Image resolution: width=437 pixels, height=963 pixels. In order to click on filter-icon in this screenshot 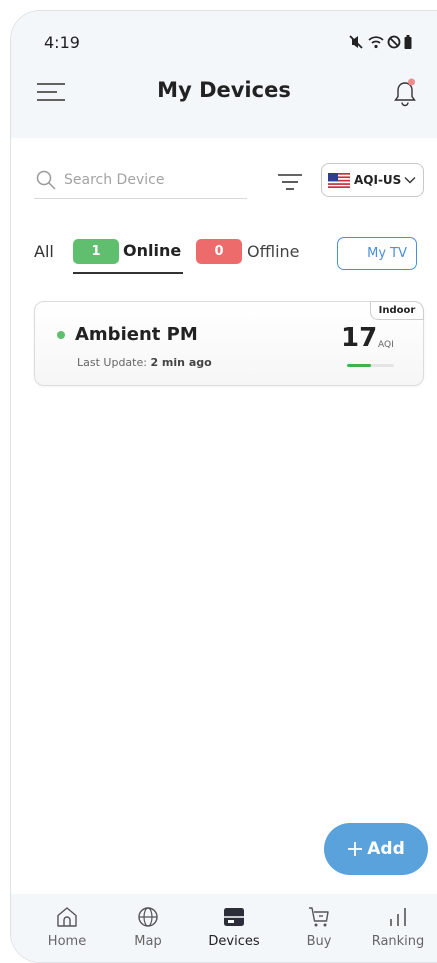, I will do `click(290, 182)`.